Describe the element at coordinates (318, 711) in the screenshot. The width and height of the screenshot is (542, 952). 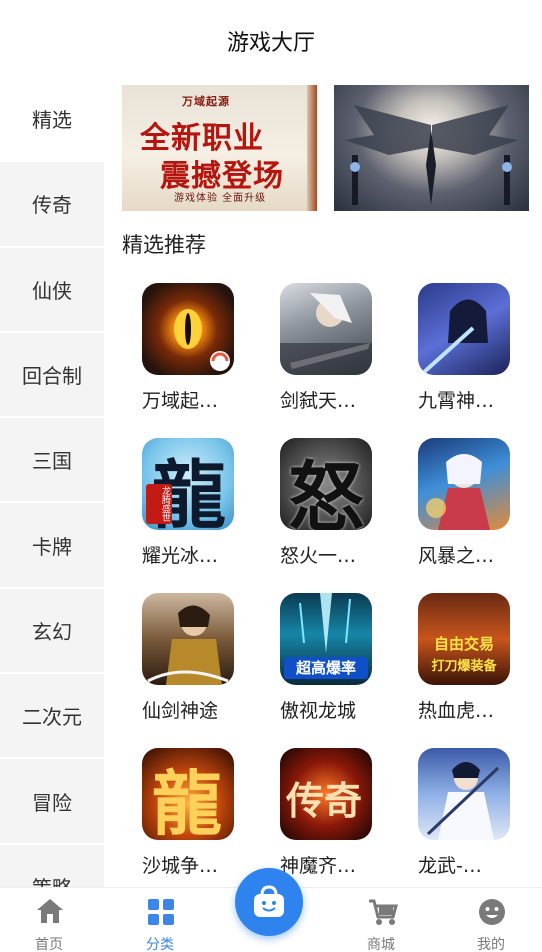
I see `game-name: 傲视龙城` at that location.